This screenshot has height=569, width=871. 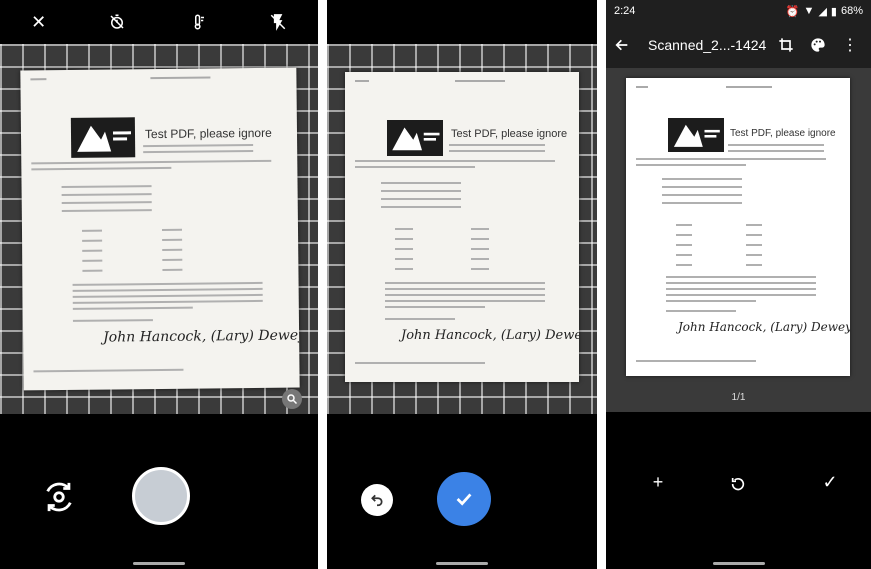 What do you see at coordinates (161, 496) in the screenshot?
I see `shutter-button` at bounding box center [161, 496].